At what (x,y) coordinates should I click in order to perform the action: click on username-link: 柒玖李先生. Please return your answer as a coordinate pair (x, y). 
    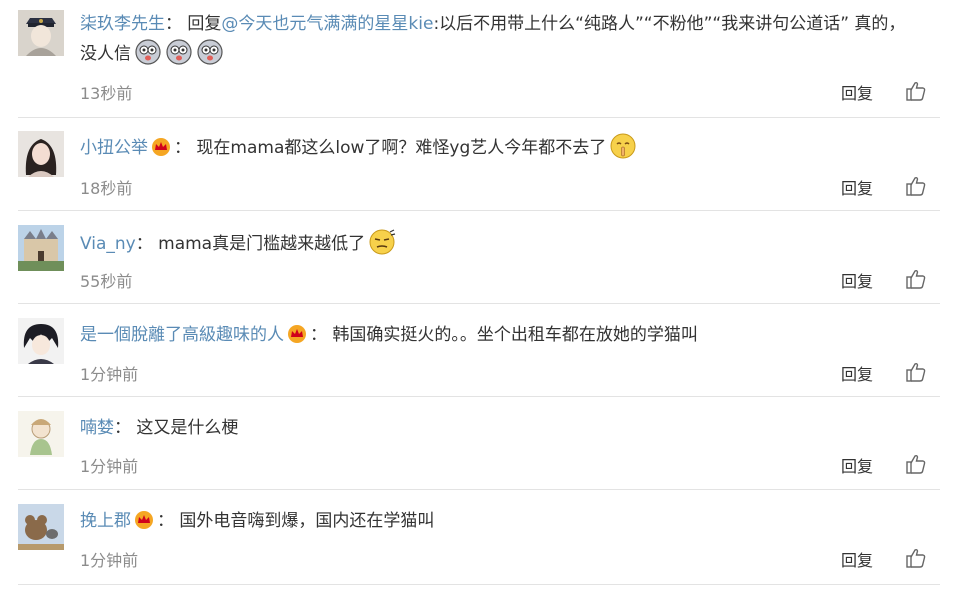
    Looking at the image, I should click on (122, 24).